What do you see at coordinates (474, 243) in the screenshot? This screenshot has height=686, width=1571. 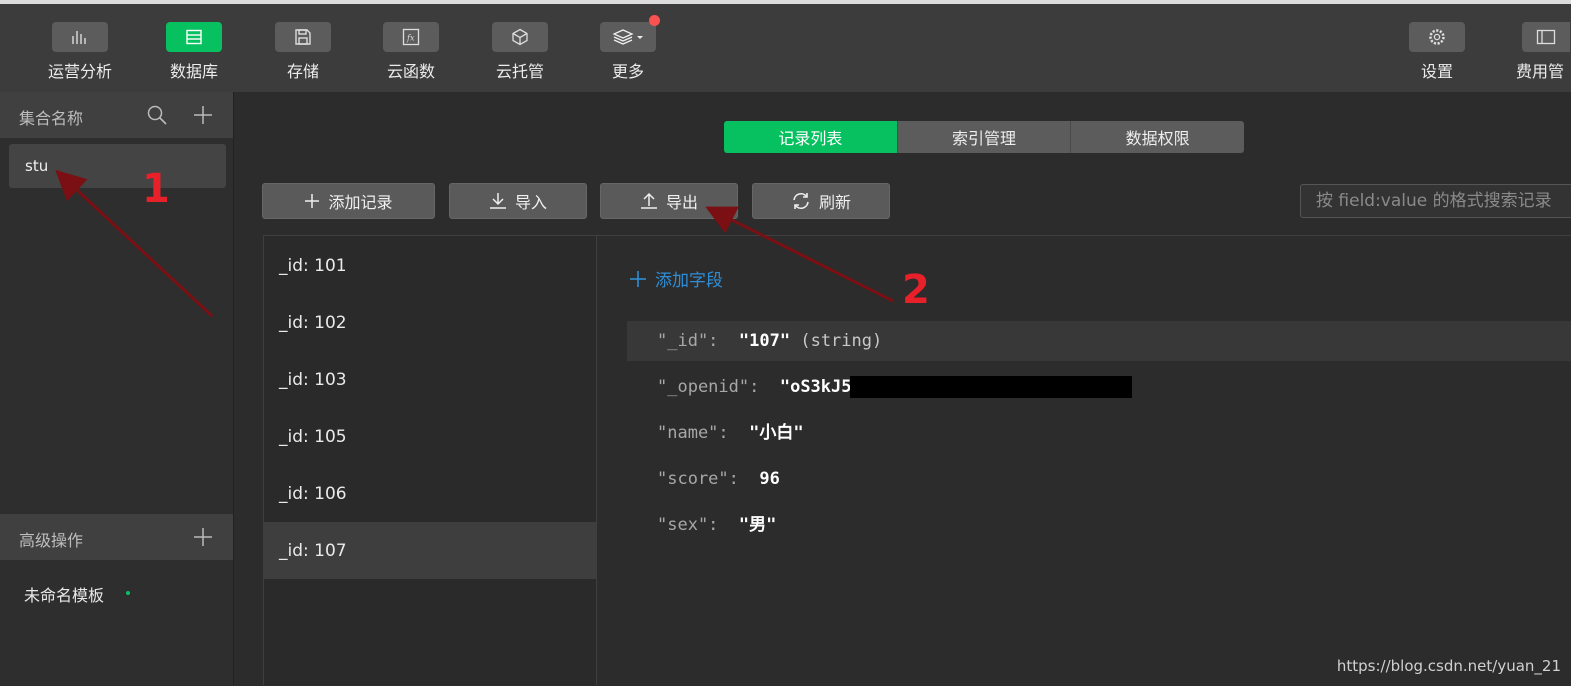 I see `annotation-arrows` at bounding box center [474, 243].